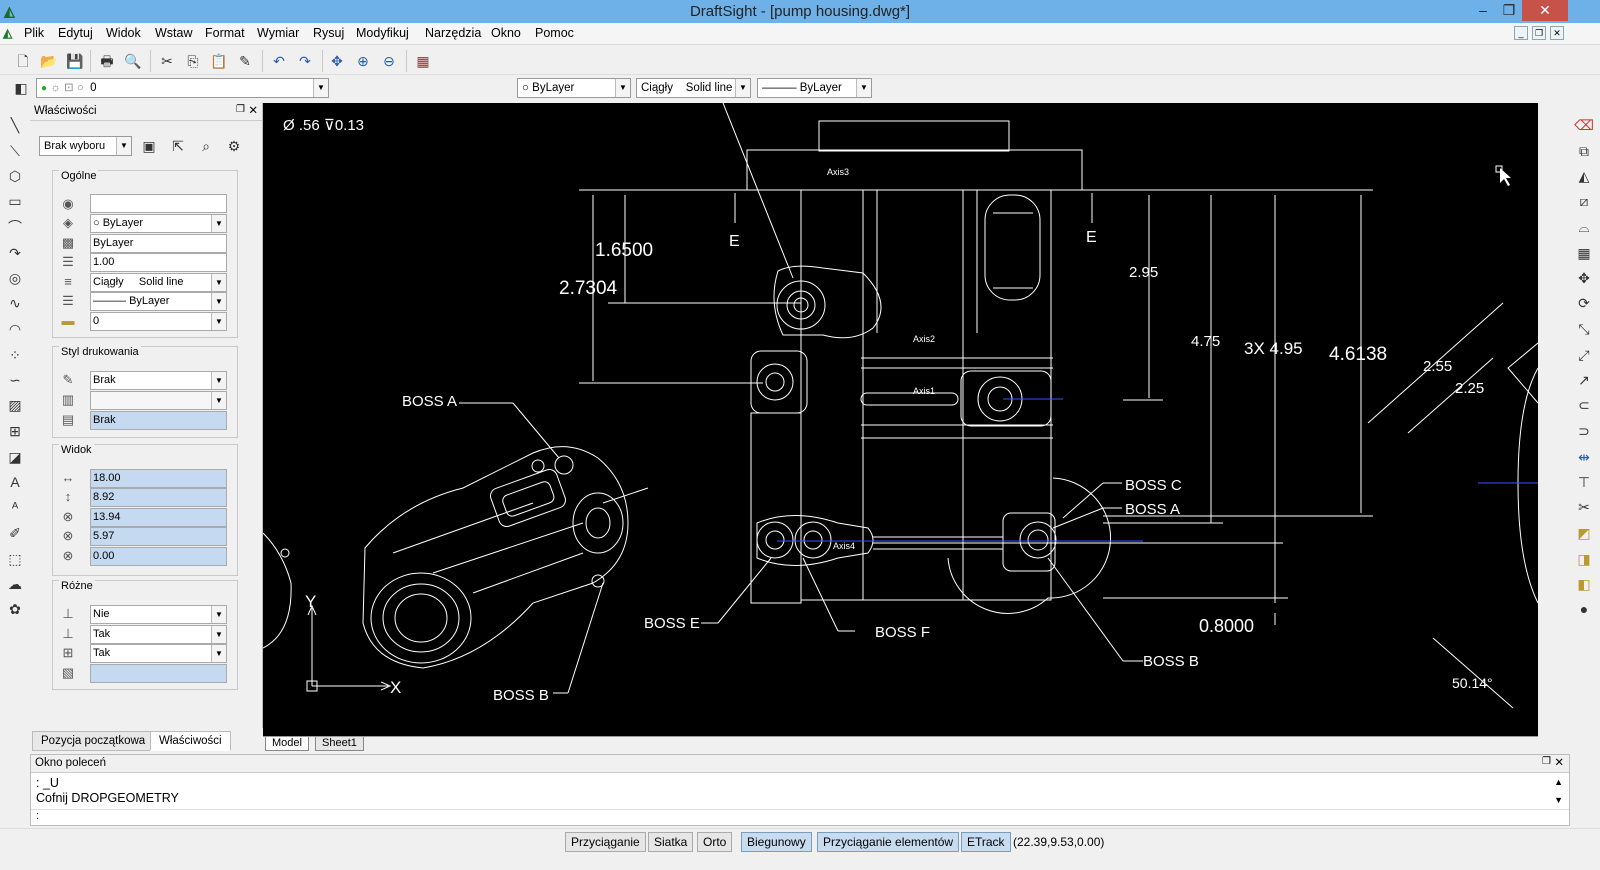 Image resolution: width=1600 pixels, height=870 pixels. Describe the element at coordinates (15, 201) in the screenshot. I see `rectangle-icon: ▭` at that location.